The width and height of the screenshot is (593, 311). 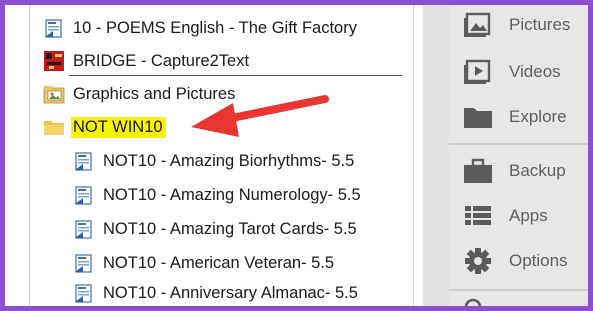 I want to click on sidebar-item-label: Apps, so click(x=528, y=215).